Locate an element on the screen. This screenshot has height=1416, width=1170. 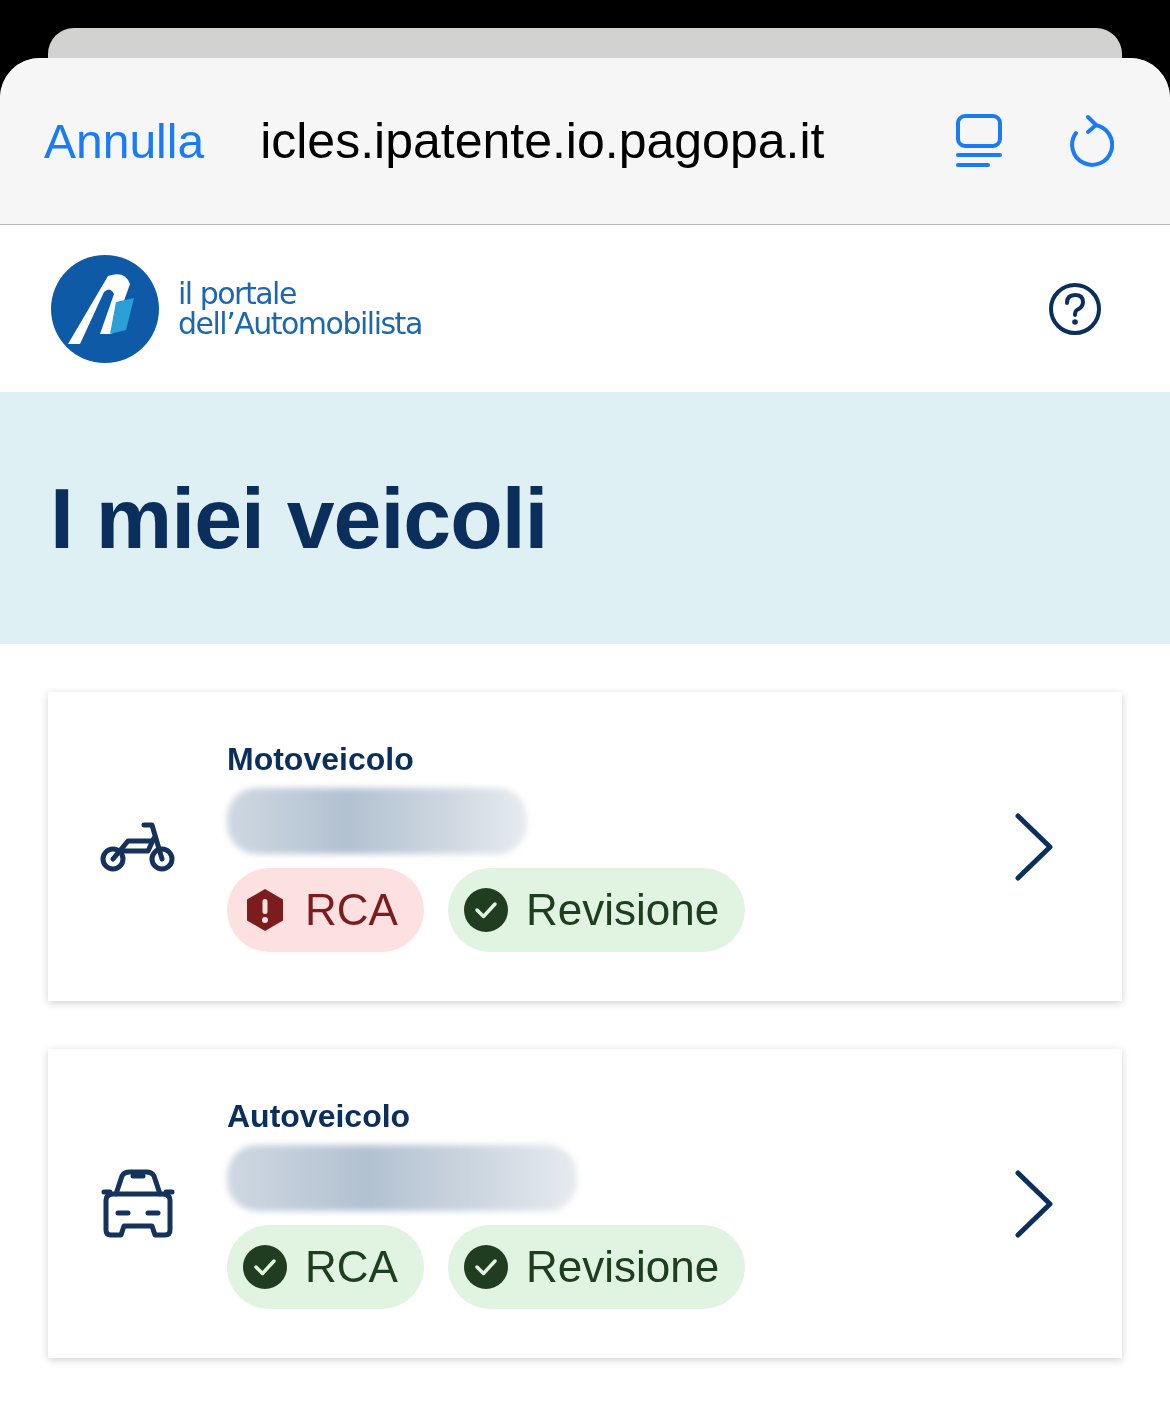
motorcycle-icon is located at coordinates (138, 846).